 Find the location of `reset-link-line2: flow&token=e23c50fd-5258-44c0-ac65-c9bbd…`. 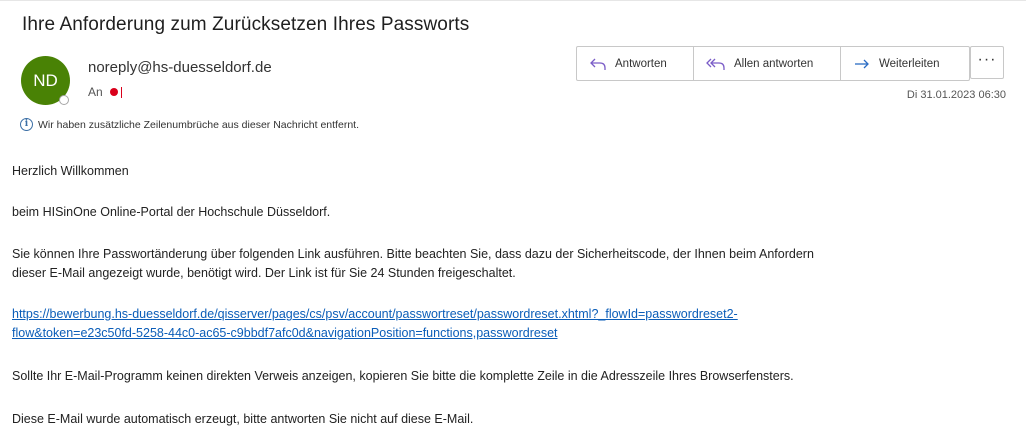

reset-link-line2: flow&token=e23c50fd-5258-44c0-ac65-c9bbd… is located at coordinates (285, 333).